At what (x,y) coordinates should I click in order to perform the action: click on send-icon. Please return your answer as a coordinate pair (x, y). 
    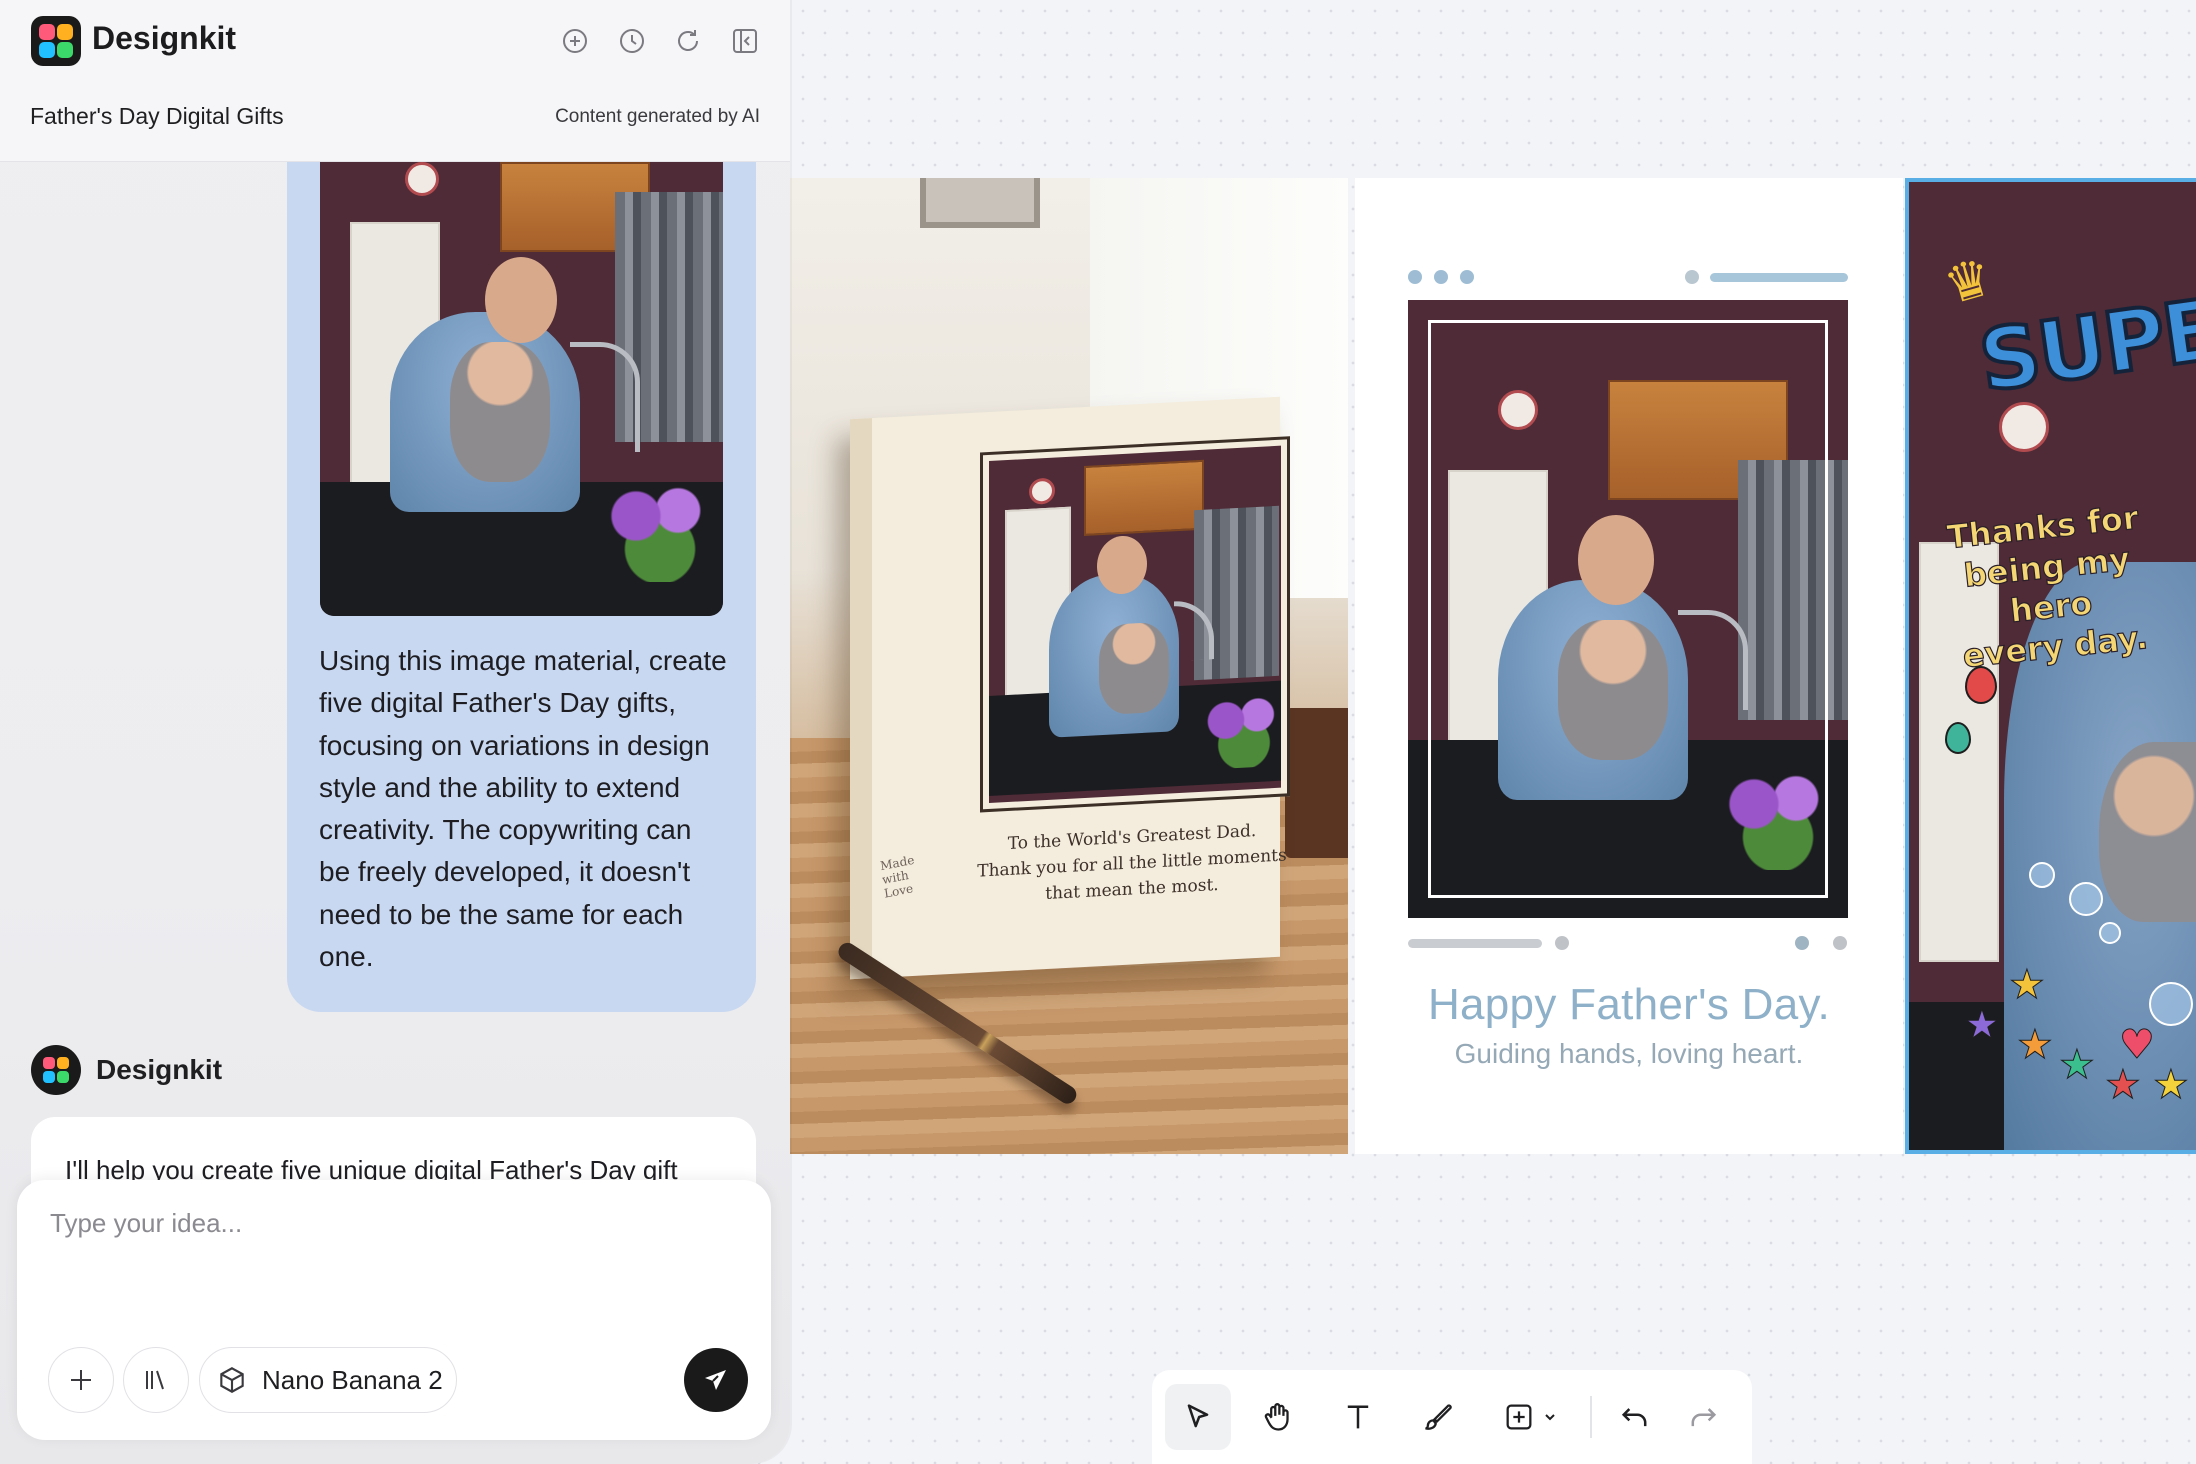
    Looking at the image, I should click on (715, 1380).